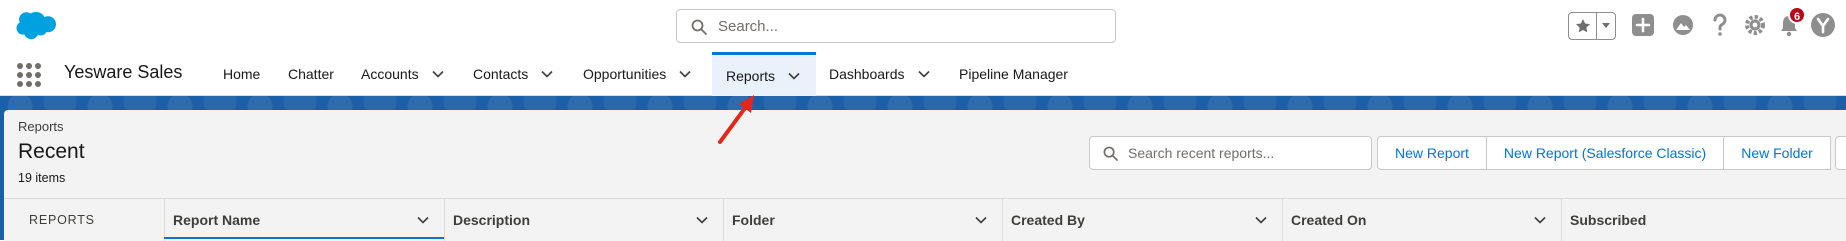  What do you see at coordinates (751, 75) in the screenshot?
I see `nav-item-label: Reports` at bounding box center [751, 75].